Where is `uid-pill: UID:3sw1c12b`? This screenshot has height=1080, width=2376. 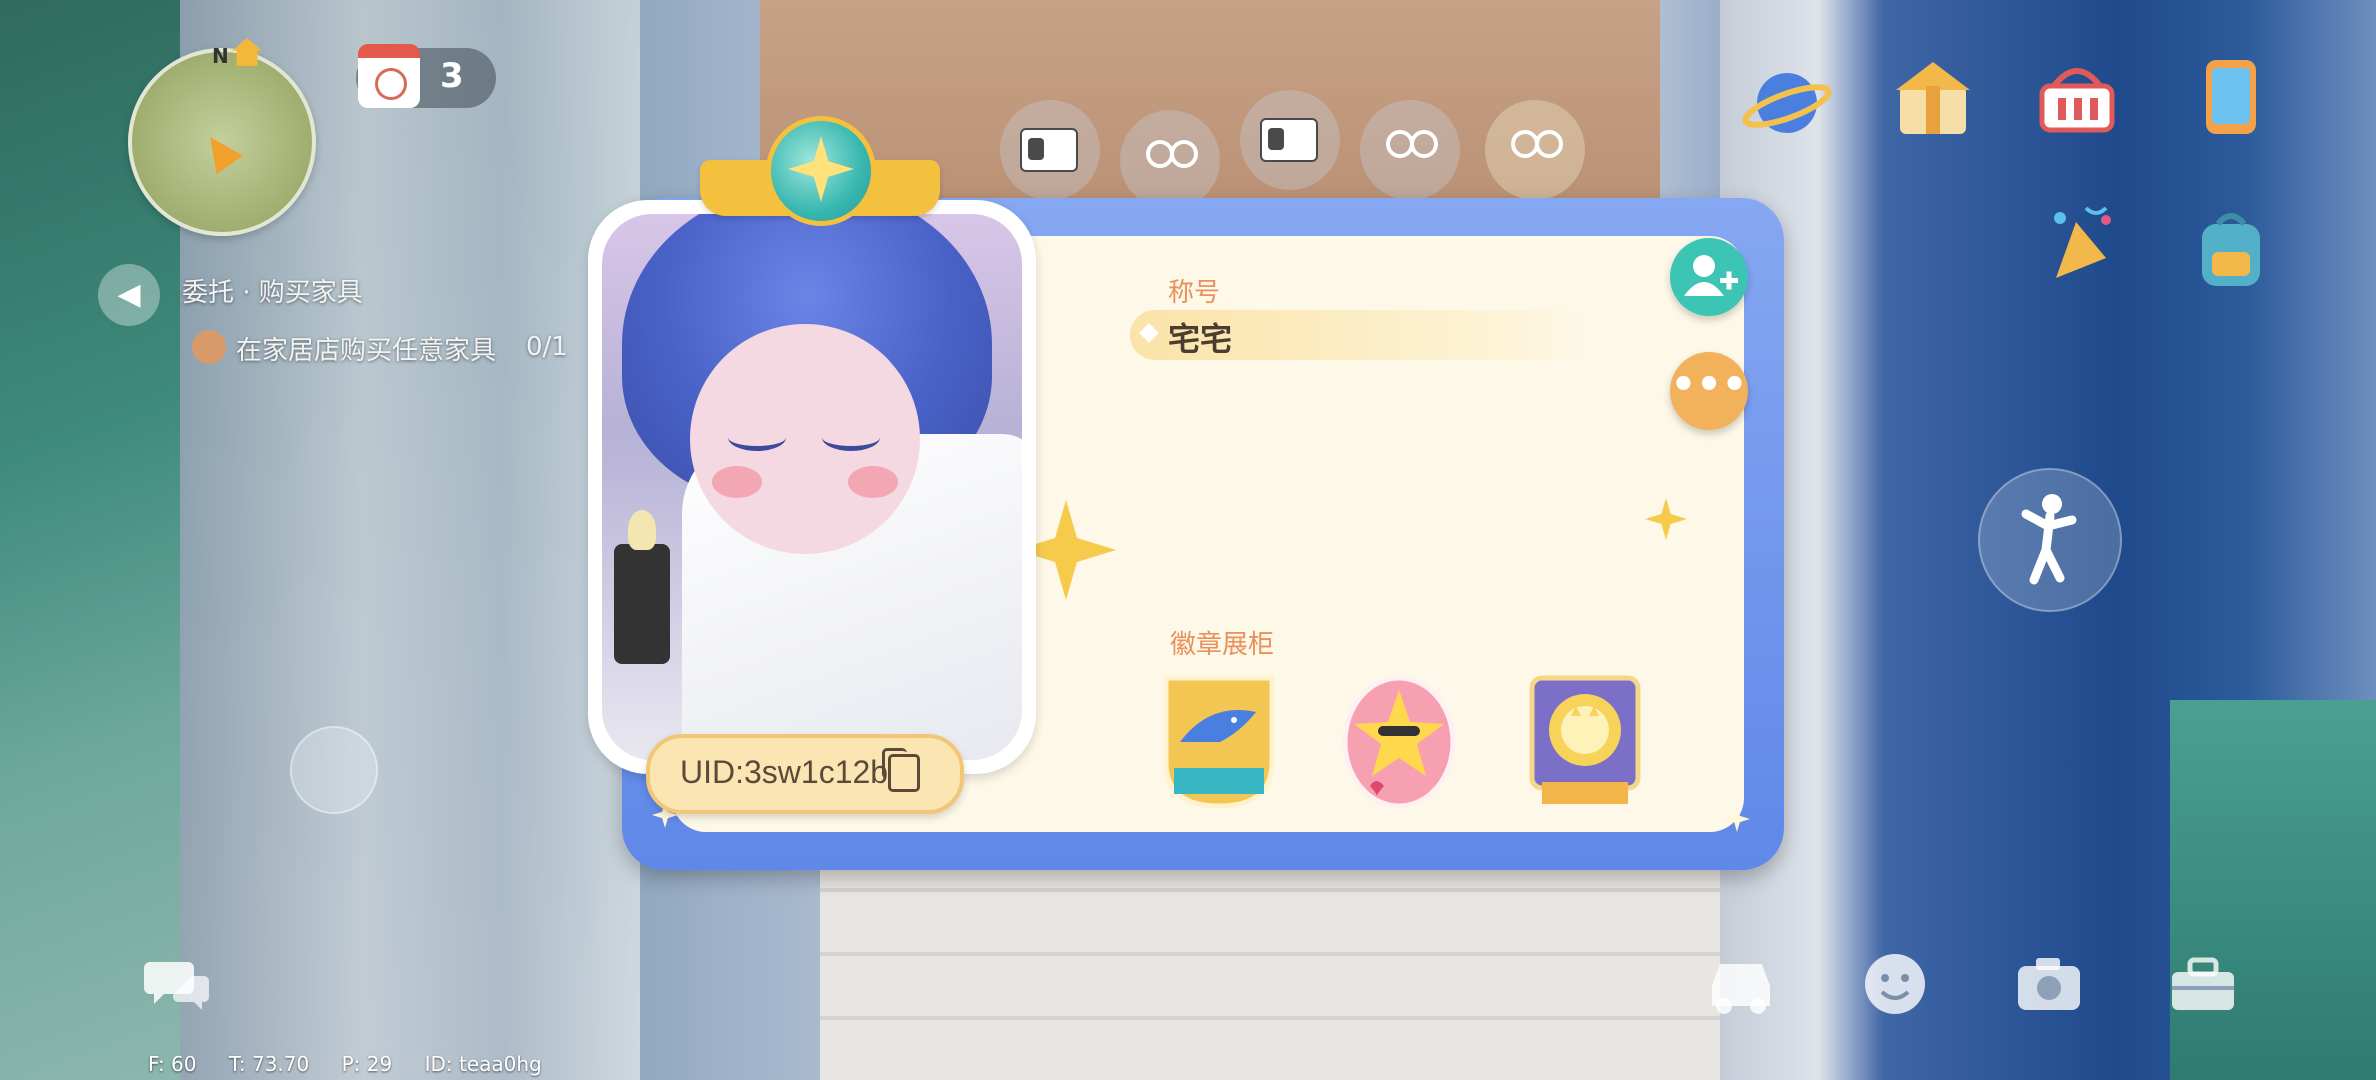 uid-pill: UID:3sw1c12b is located at coordinates (805, 774).